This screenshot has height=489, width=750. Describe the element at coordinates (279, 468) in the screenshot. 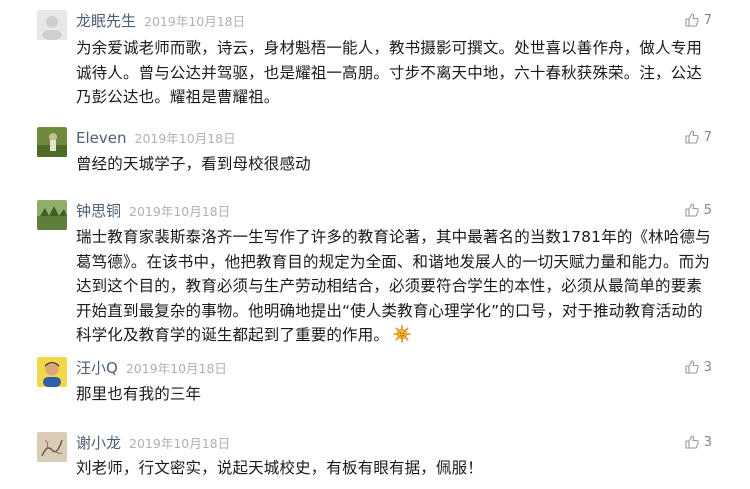

I see `comment-text: 刘老师，行文密实，说起天城校史，有板有眼有据，佩服！` at that location.